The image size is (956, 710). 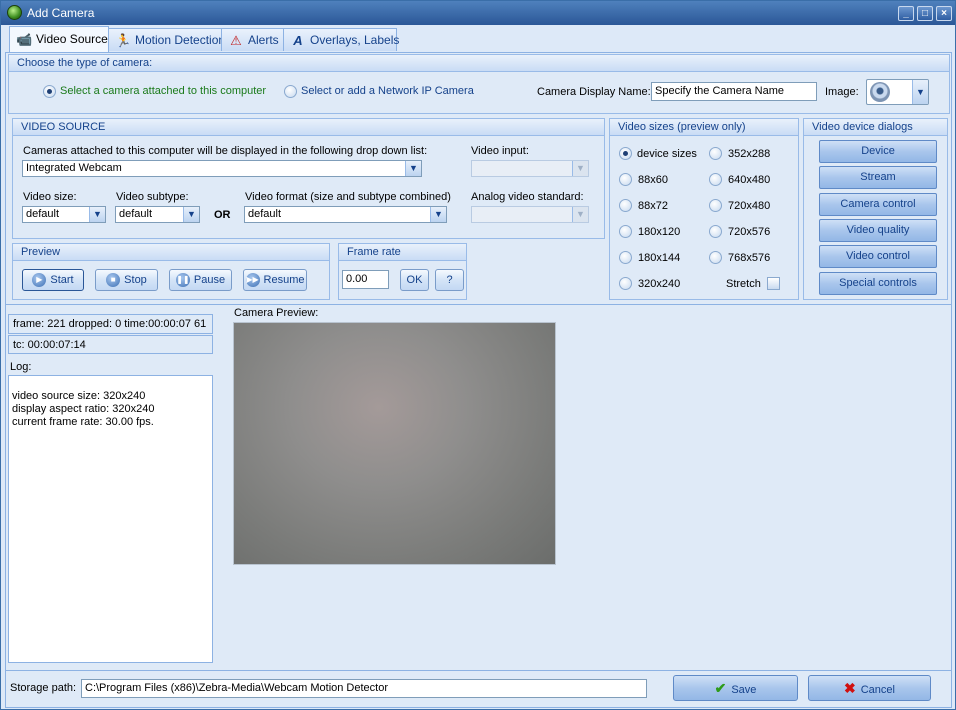 I want to click on frame-rate-group: Frame rate 0.00 OK ?, so click(x=402, y=271).